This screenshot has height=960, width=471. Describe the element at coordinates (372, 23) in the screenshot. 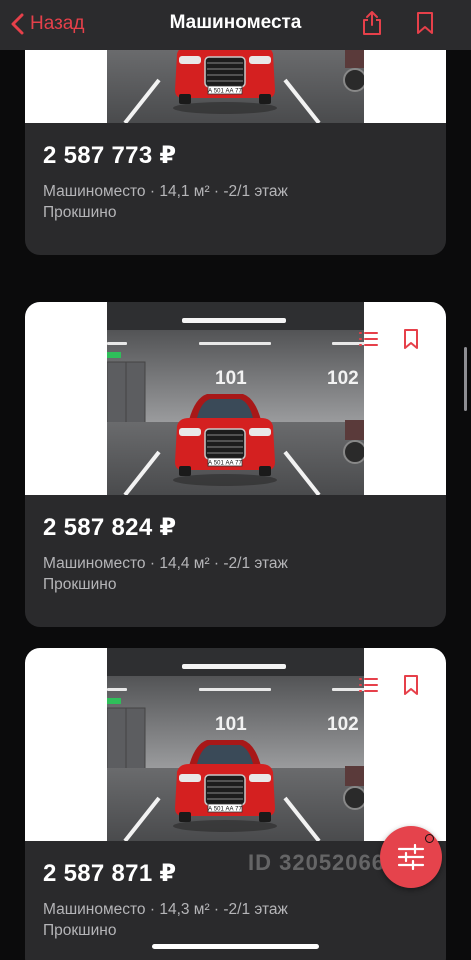

I see `share-icon` at that location.